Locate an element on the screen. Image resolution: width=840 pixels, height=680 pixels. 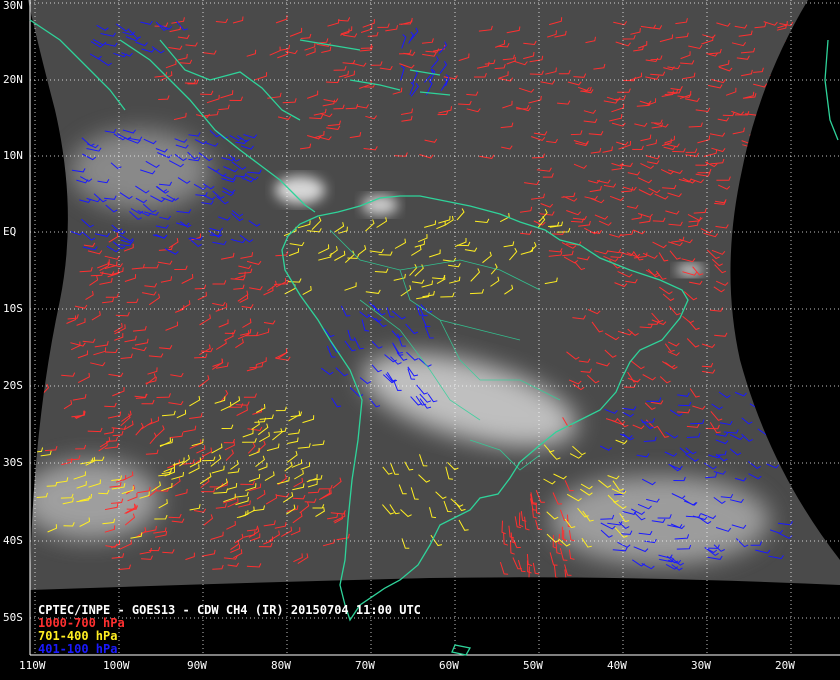
latitude-label: 30S is located at coordinates (13, 462).